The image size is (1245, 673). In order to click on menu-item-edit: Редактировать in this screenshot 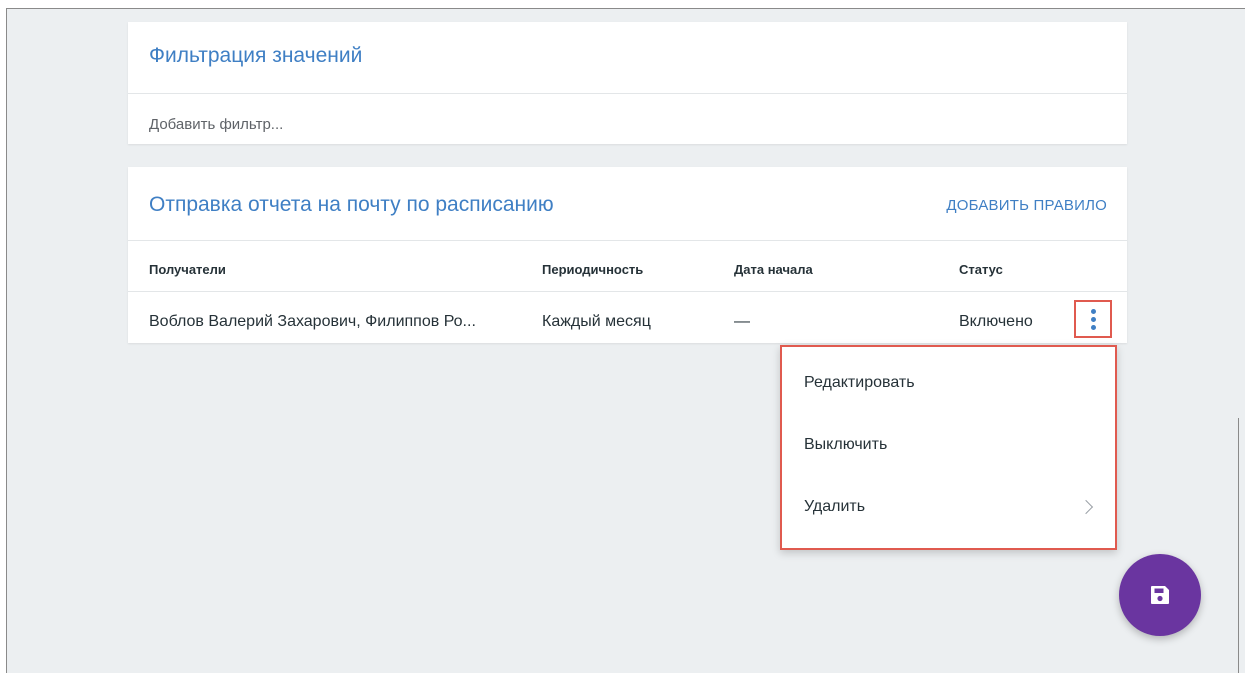, I will do `click(948, 384)`.